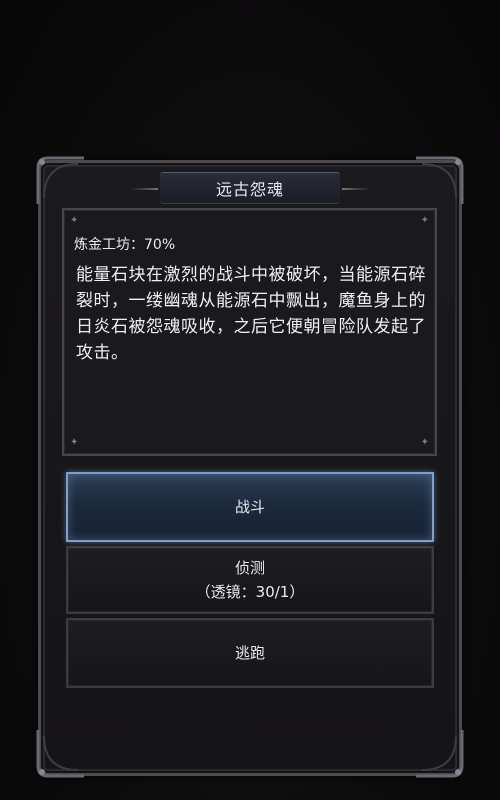 Image resolution: width=500 pixels, height=800 pixels. I want to click on fight-button-label: 战斗, so click(249, 507).